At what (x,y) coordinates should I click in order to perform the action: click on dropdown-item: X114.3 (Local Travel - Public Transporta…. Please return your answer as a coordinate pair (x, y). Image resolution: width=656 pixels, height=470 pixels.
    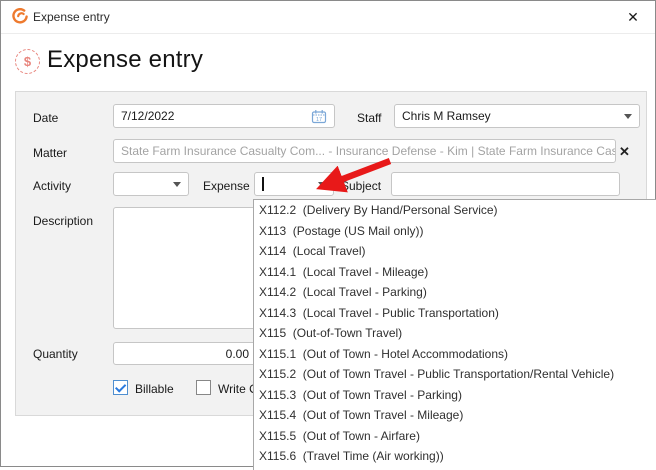
    Looking at the image, I should click on (455, 313).